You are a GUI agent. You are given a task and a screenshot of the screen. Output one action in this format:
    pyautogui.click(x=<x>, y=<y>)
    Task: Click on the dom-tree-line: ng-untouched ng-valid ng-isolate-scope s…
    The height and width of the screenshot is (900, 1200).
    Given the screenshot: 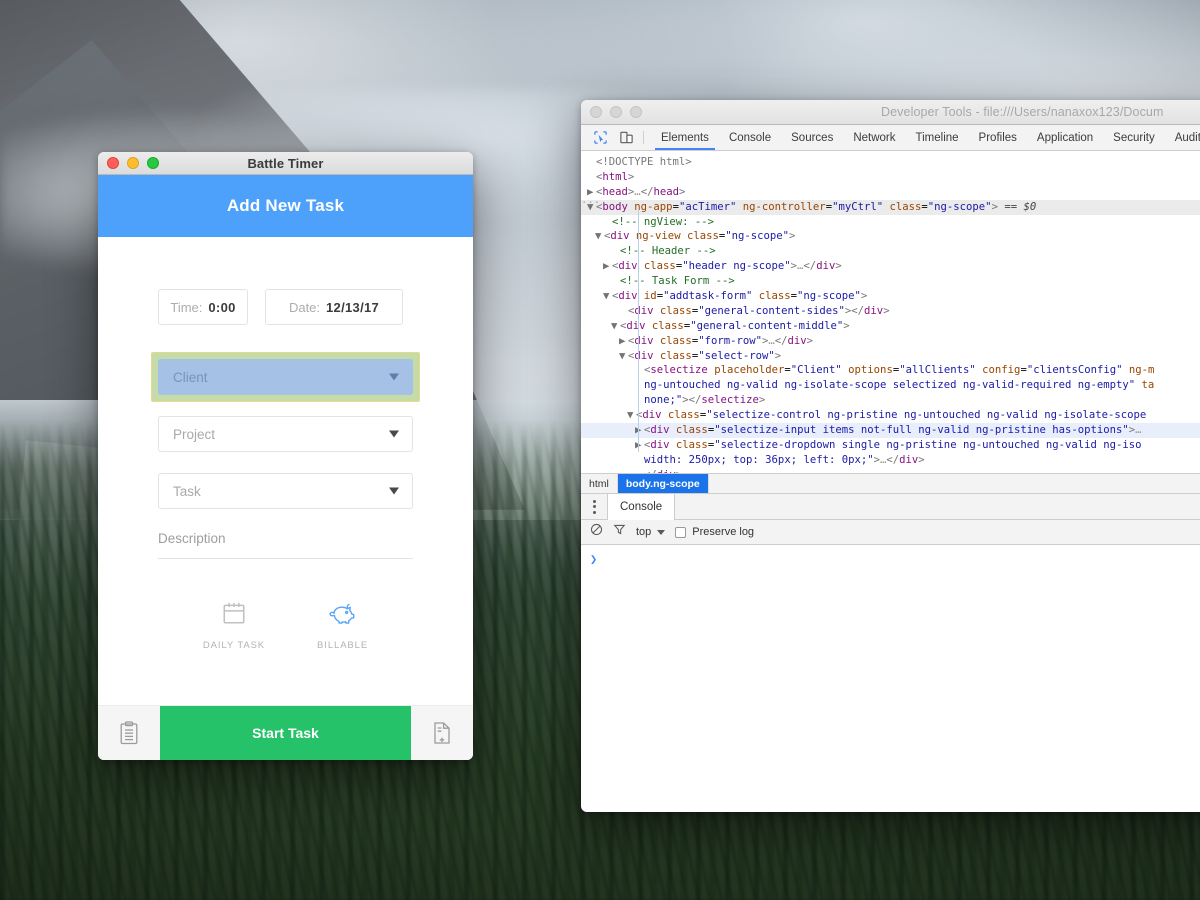 What is the action you would take?
    pyautogui.click(x=890, y=385)
    